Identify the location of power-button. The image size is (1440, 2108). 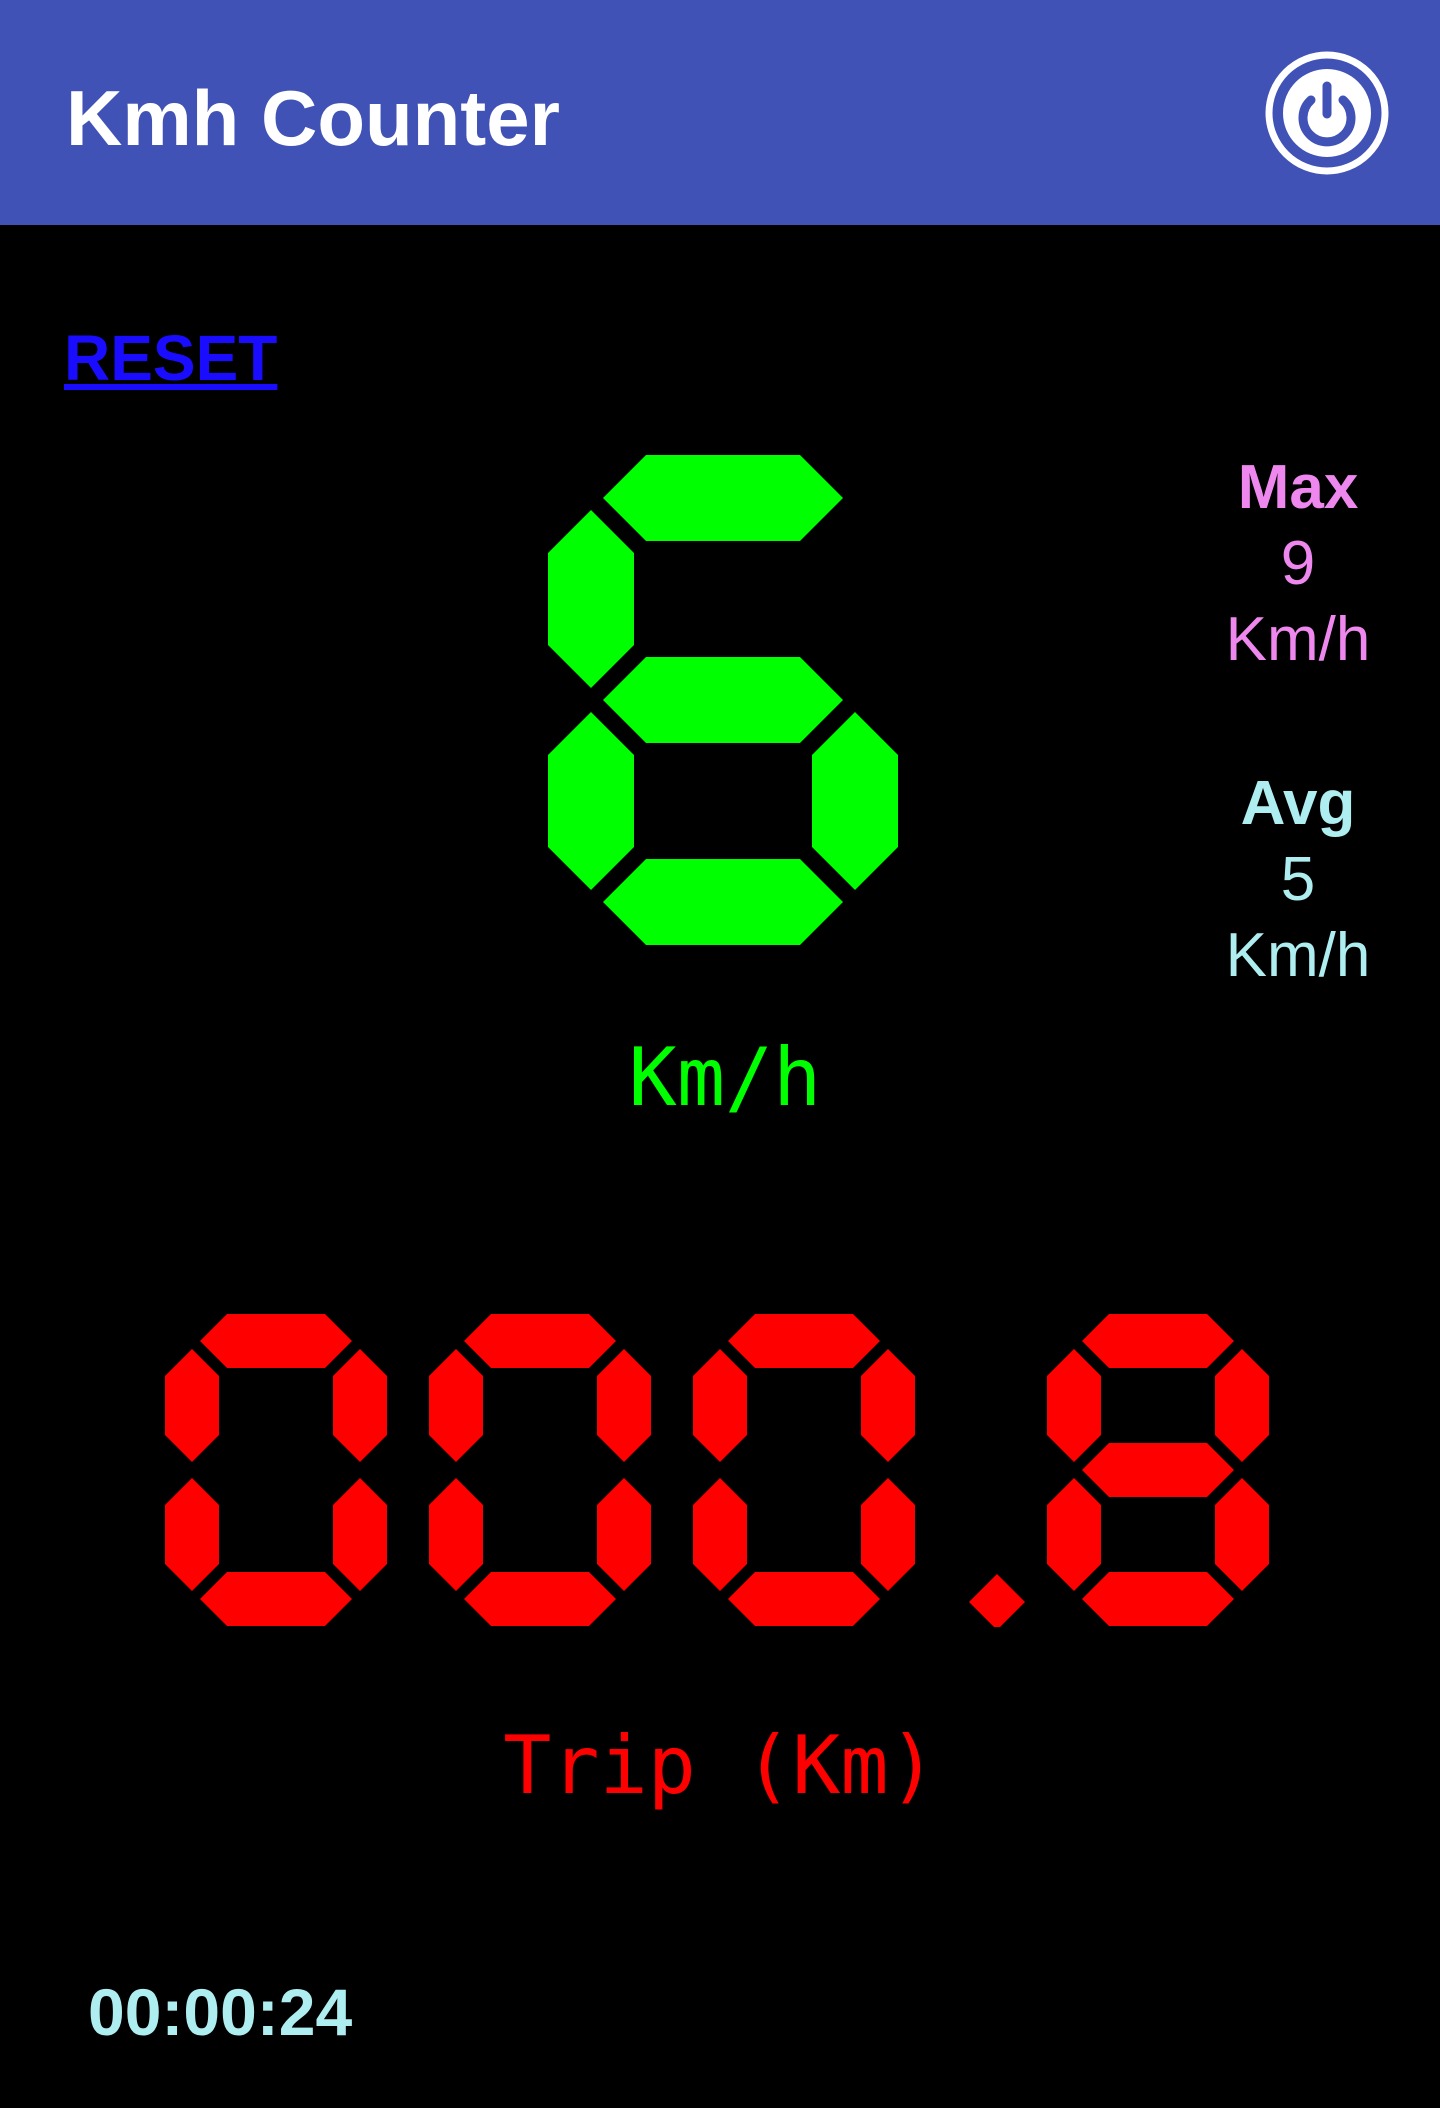
(1327, 113).